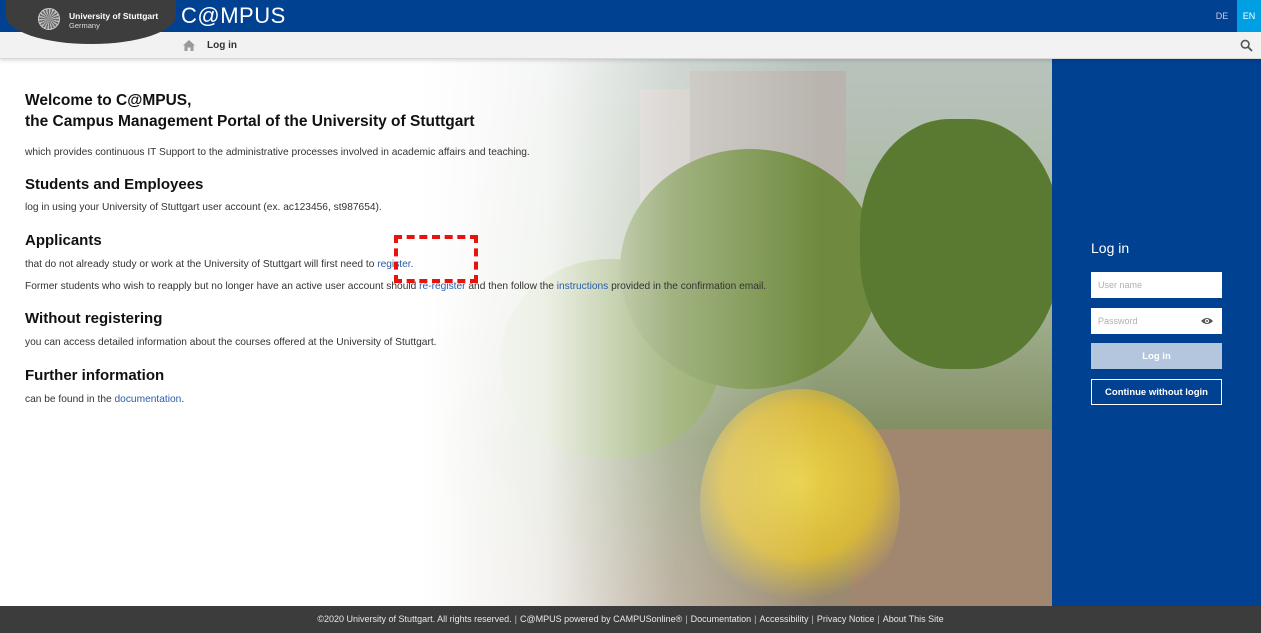  What do you see at coordinates (94, 318) in the screenshot?
I see `without-registering-heading: Without registering` at bounding box center [94, 318].